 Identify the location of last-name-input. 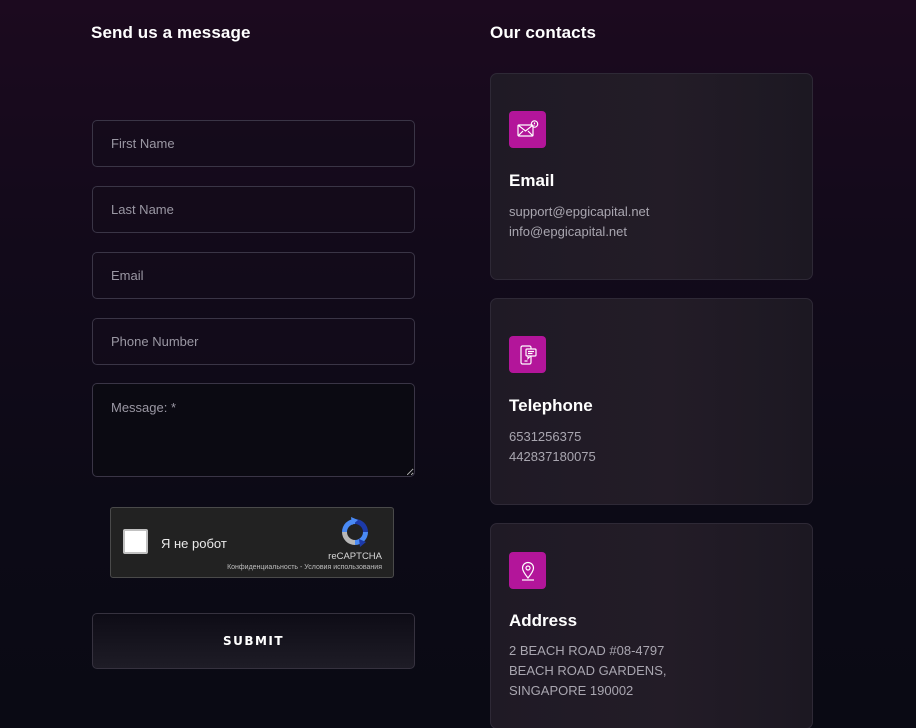
(253, 209).